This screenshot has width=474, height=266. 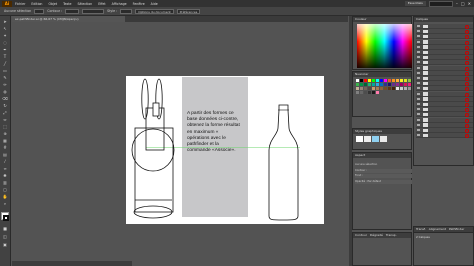 What do you see at coordinates (437, 229) in the screenshot?
I see `tab-align: Alignement` at bounding box center [437, 229].